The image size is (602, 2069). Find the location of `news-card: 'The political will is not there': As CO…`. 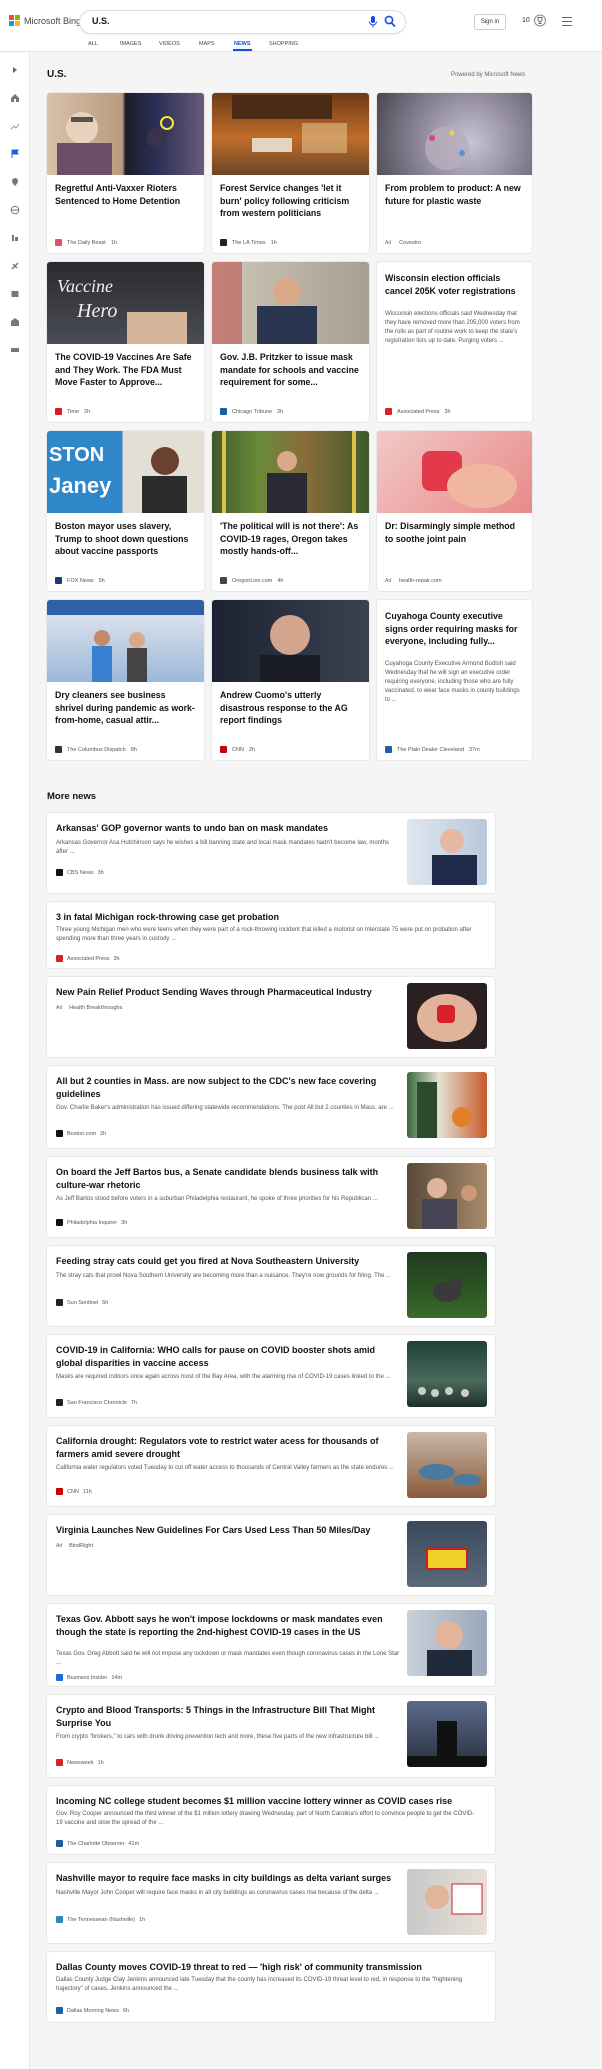

news-card: 'The political will is not there': As CO… is located at coordinates (290, 511).